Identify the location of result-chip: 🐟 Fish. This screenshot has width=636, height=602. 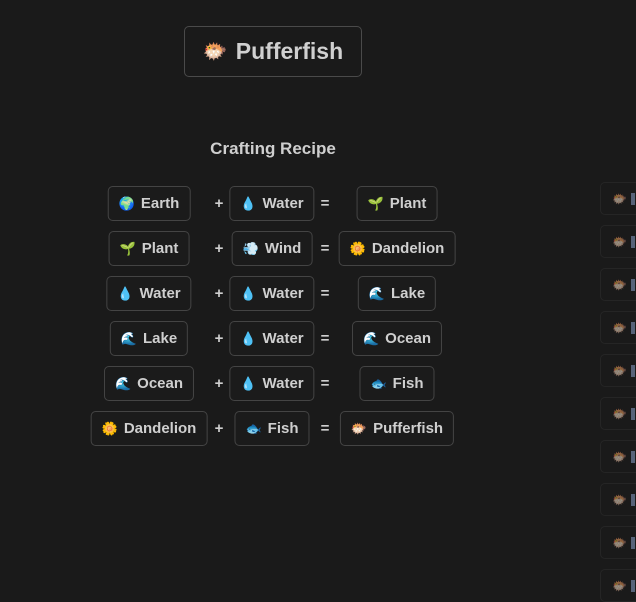
(397, 383).